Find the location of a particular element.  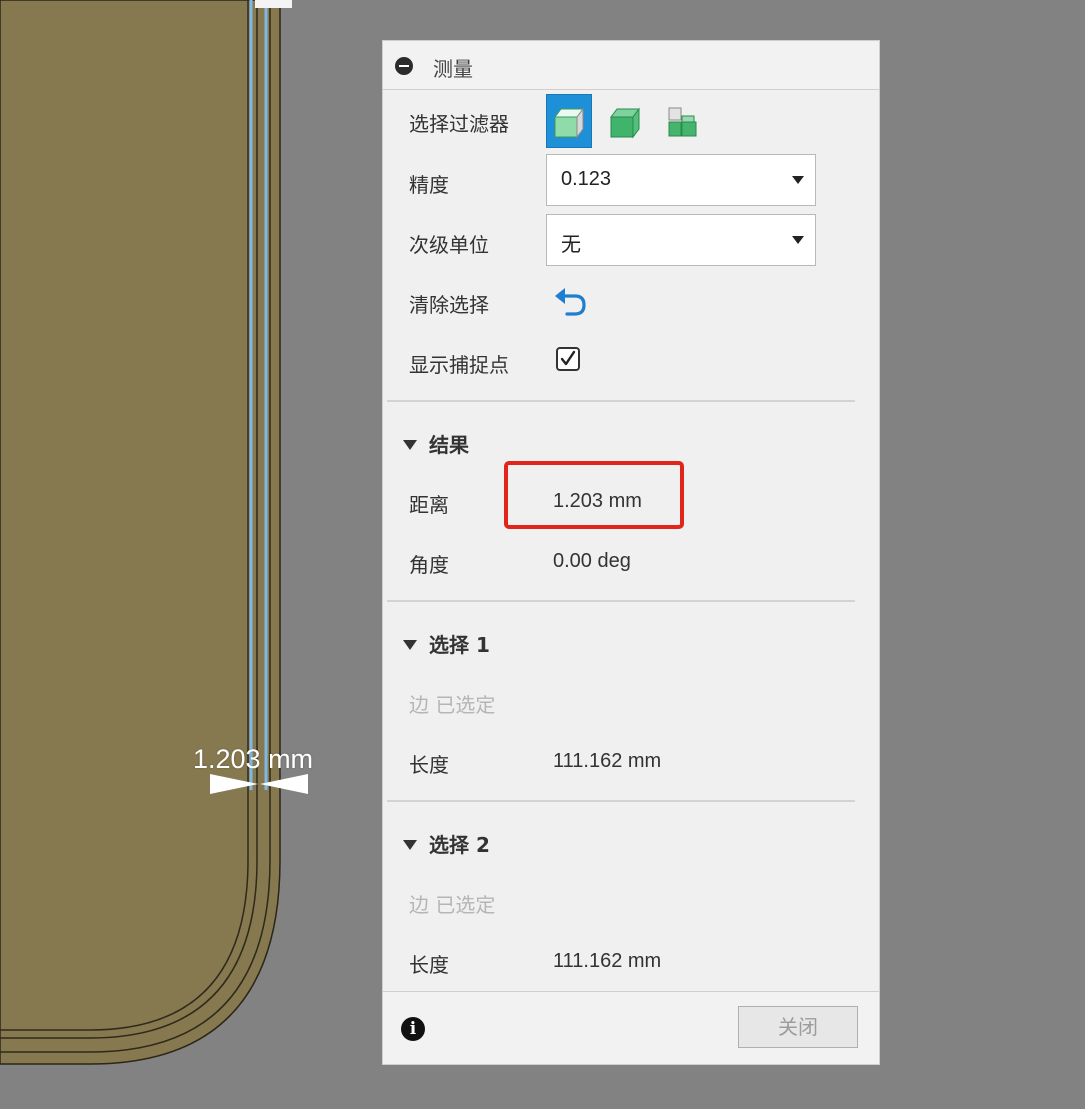

checkmark-icon is located at coordinates (568, 358).